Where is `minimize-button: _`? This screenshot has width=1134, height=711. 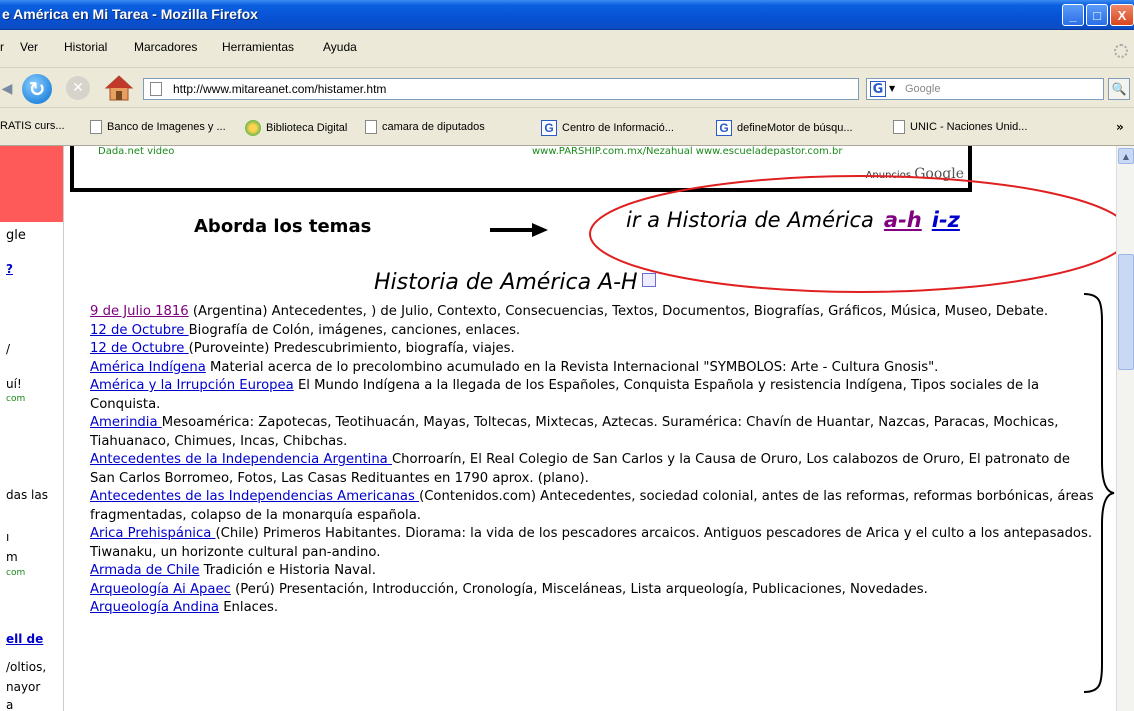 minimize-button: _ is located at coordinates (1073, 15).